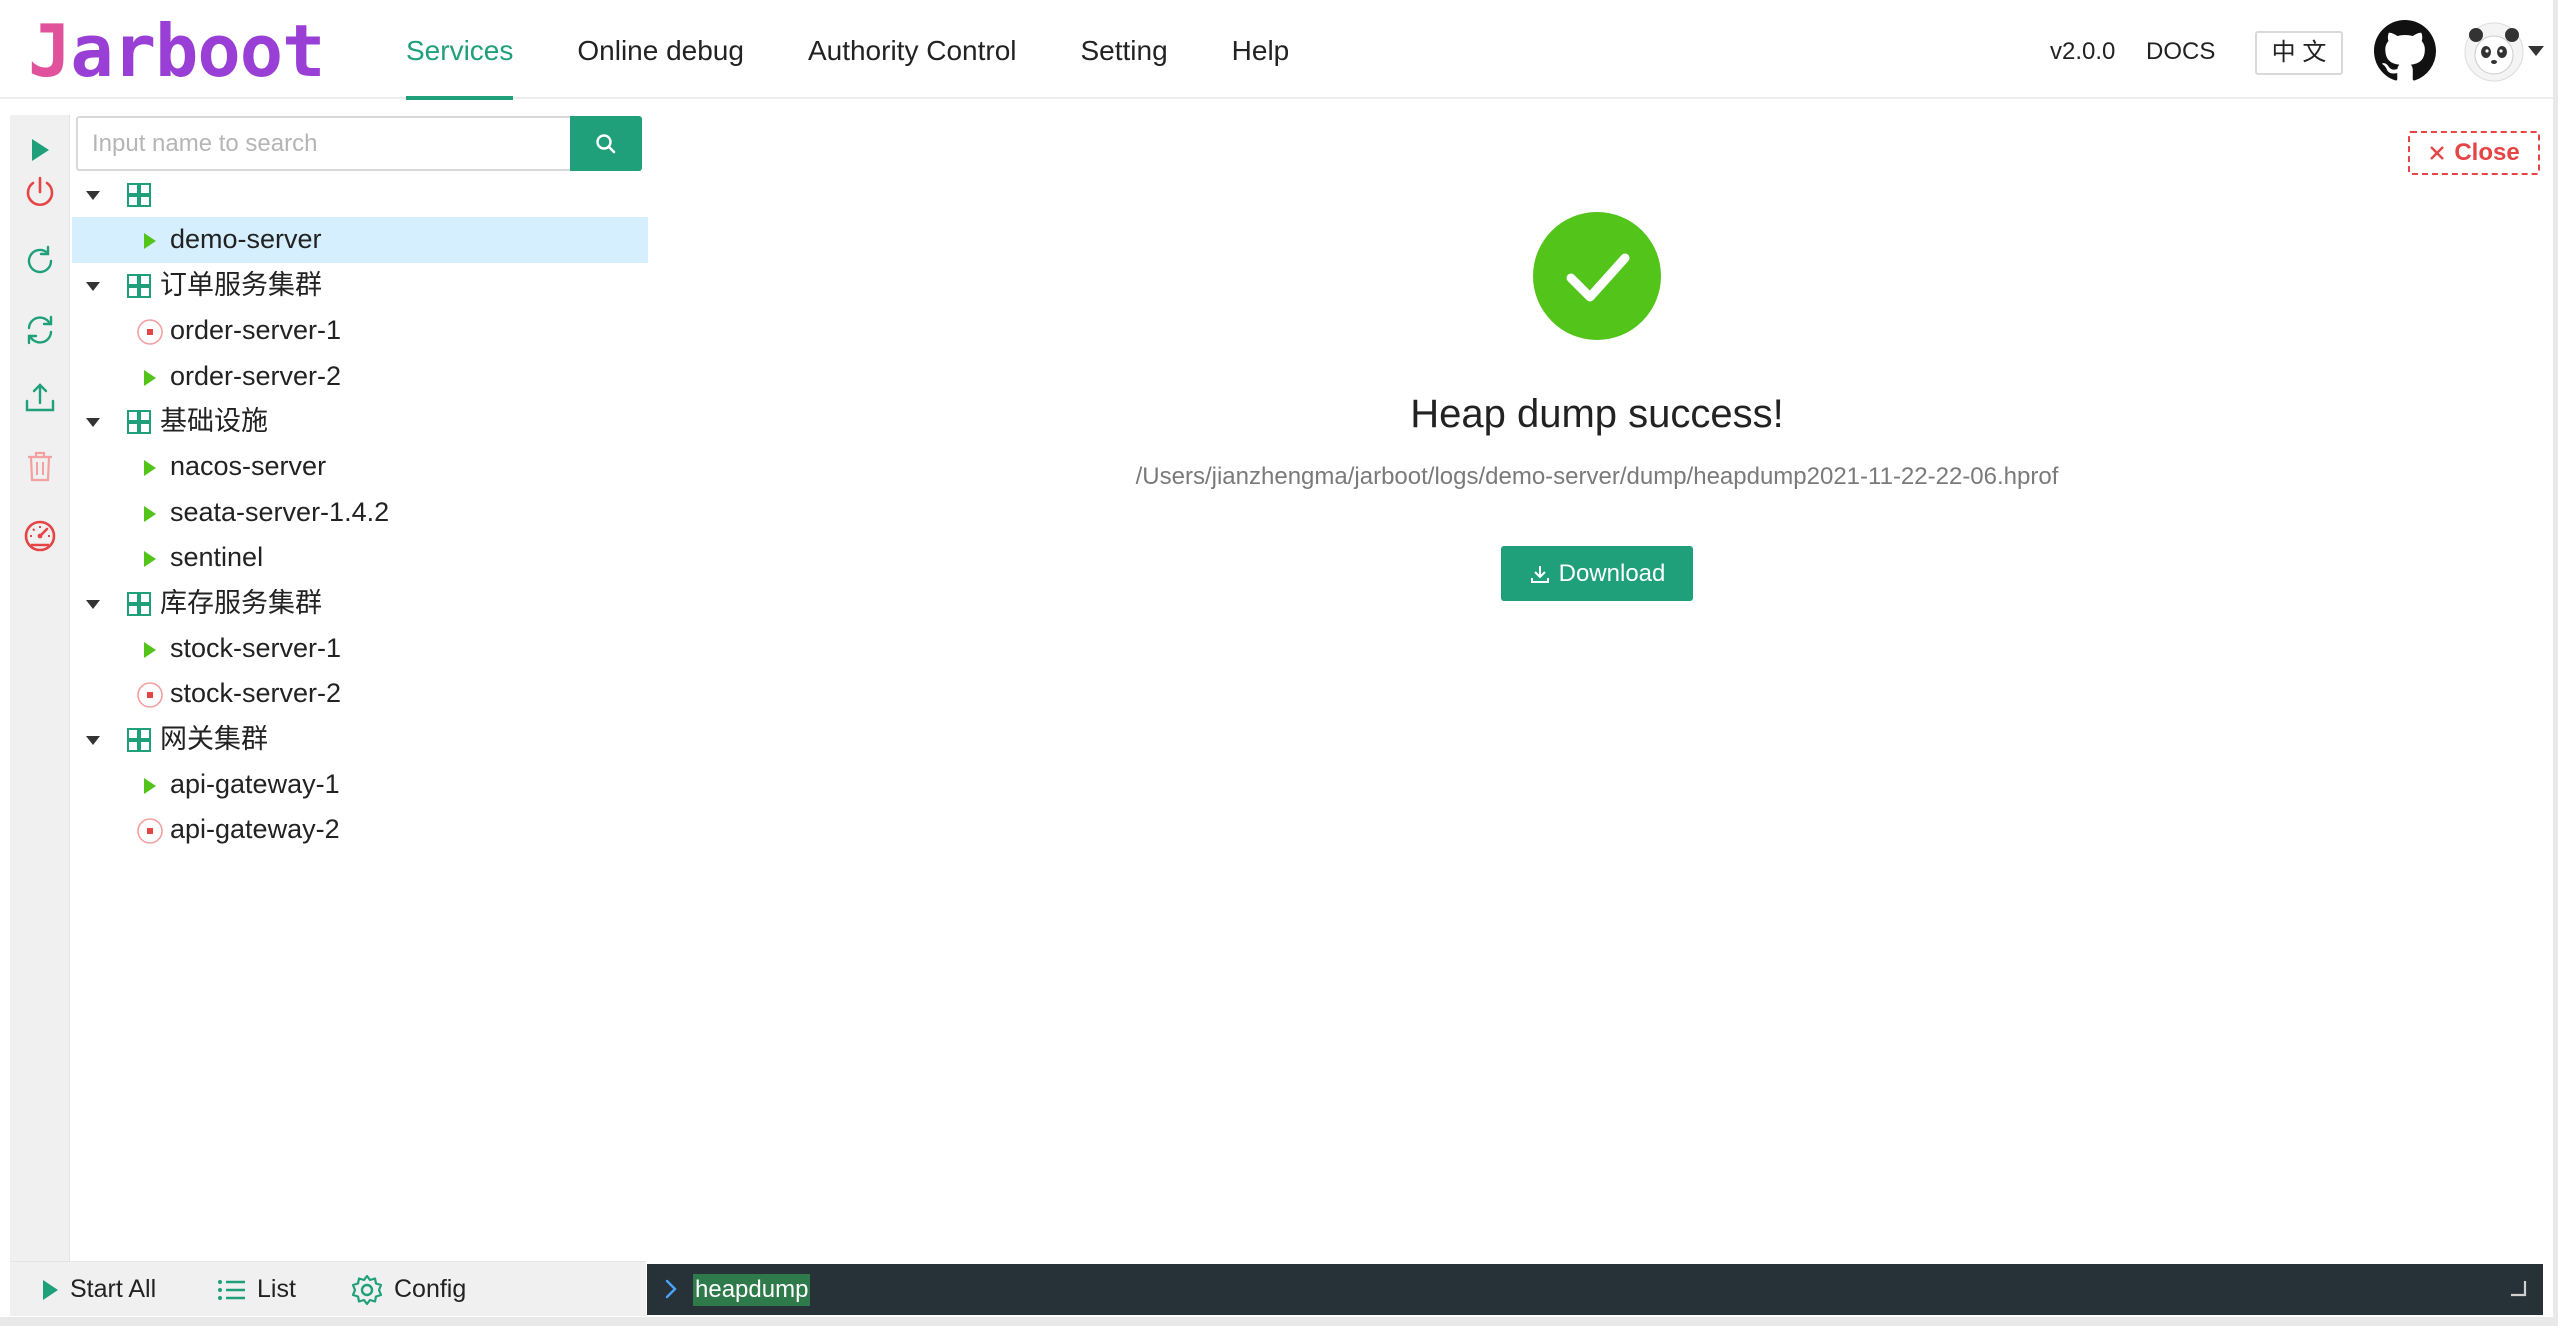  What do you see at coordinates (360, 240) in the screenshot?
I see `service-item: demo-server` at bounding box center [360, 240].